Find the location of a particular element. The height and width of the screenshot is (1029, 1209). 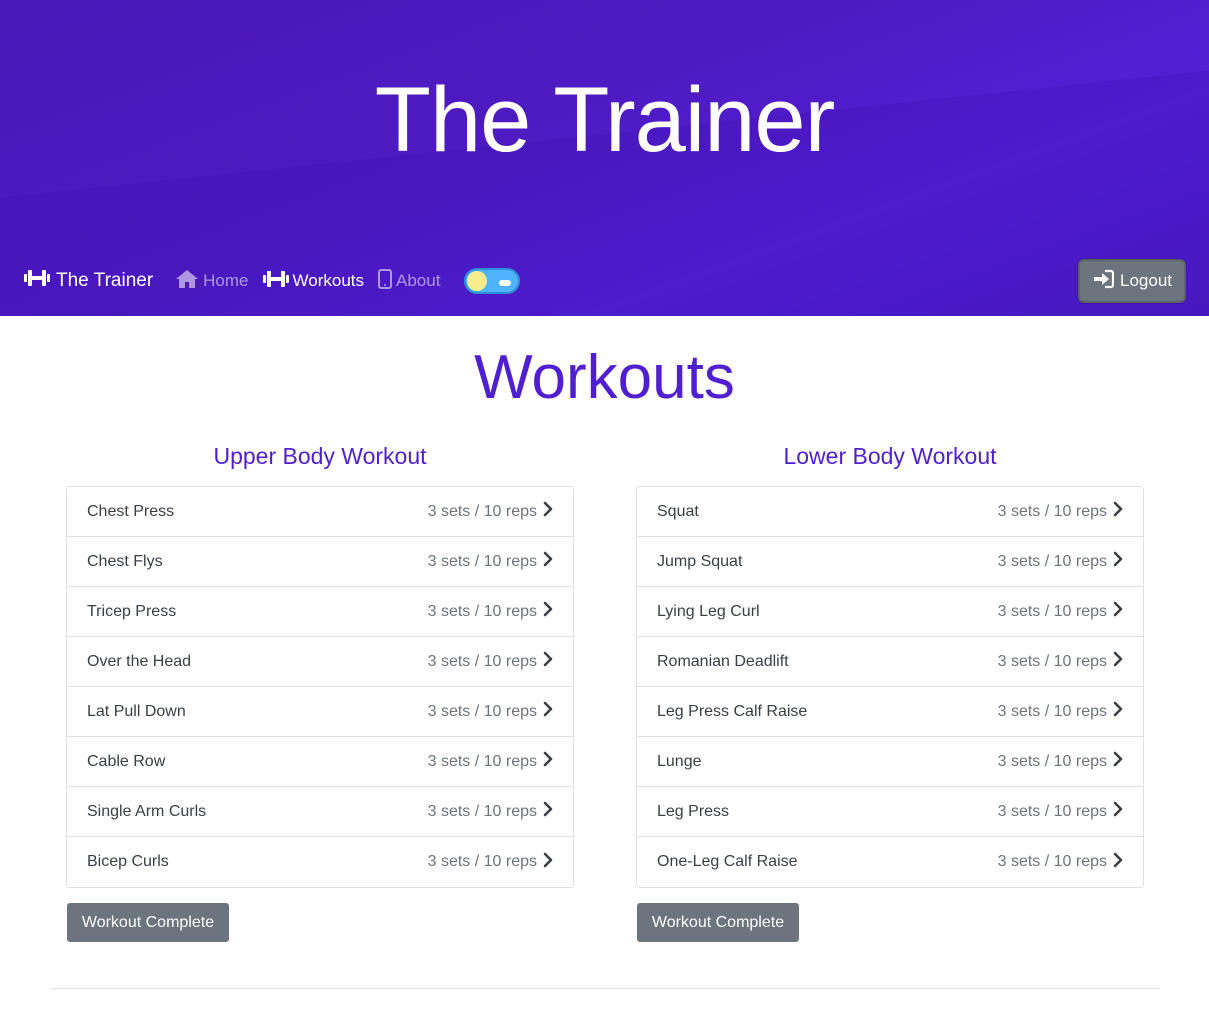

exercise-name: Lying Leg Curl is located at coordinates (708, 611).